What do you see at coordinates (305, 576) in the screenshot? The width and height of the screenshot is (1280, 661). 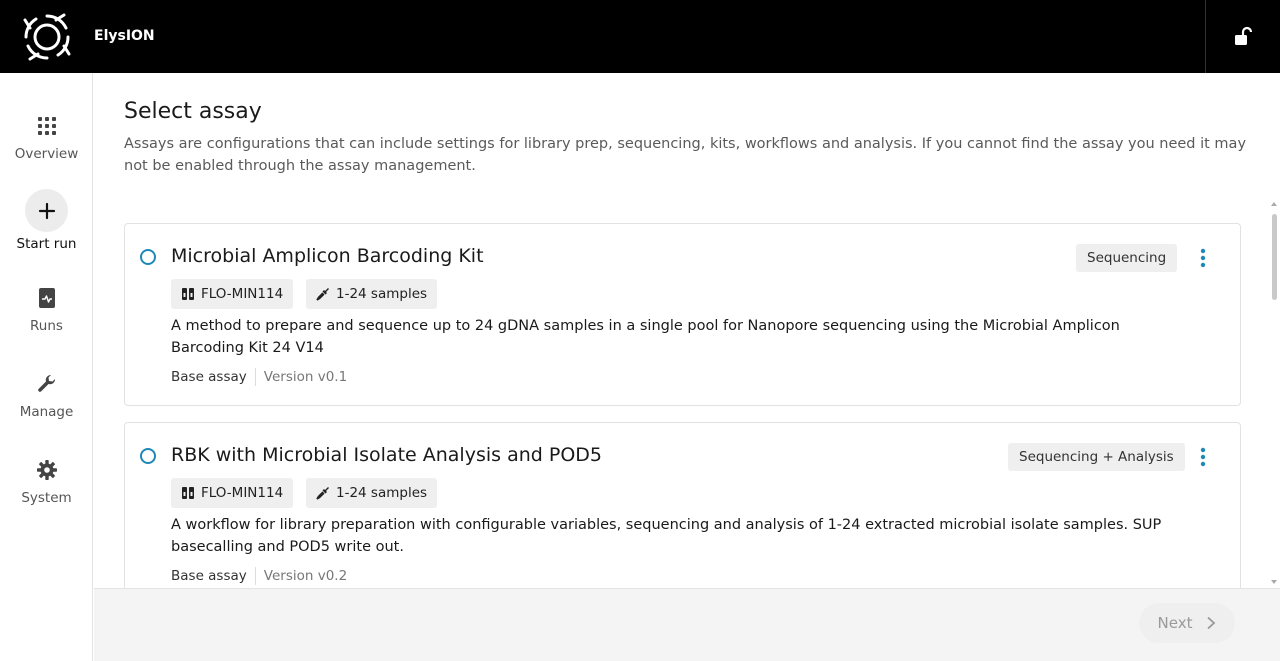 I see `assay-version: Version v0.2` at bounding box center [305, 576].